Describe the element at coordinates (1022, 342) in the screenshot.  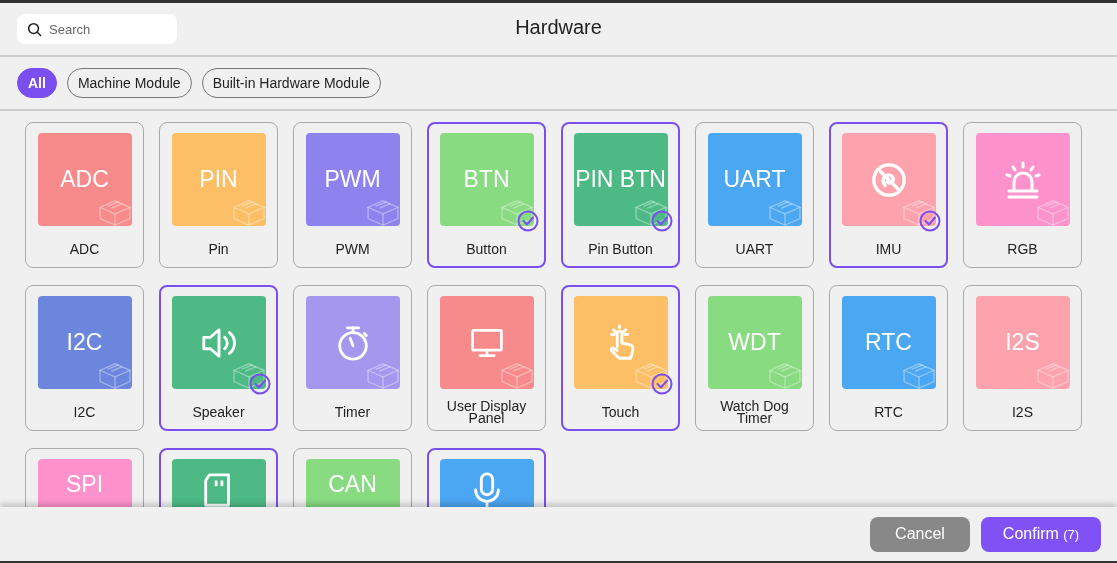
I see `tile-text: I2S` at that location.